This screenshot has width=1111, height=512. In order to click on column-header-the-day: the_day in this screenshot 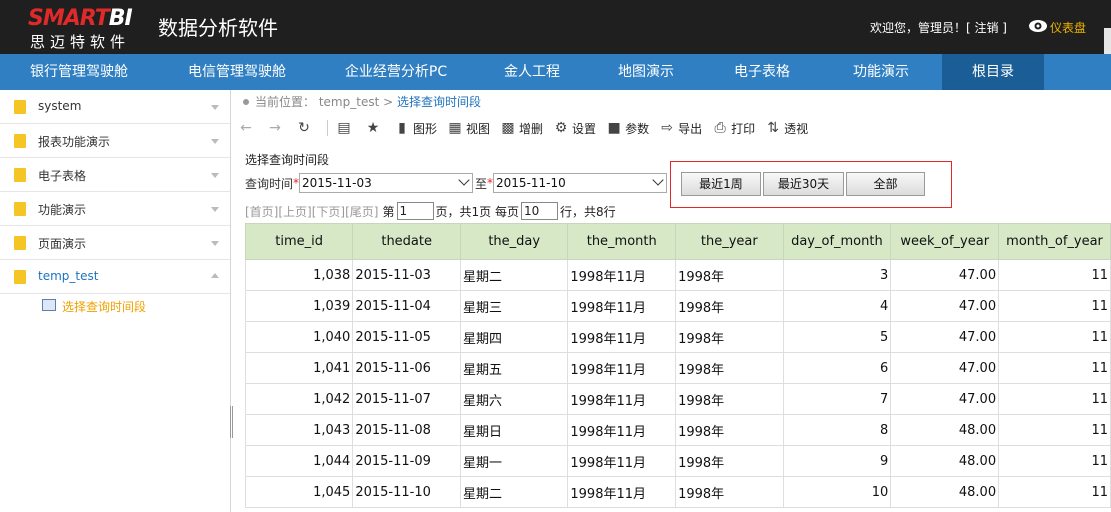, I will do `click(514, 241)`.